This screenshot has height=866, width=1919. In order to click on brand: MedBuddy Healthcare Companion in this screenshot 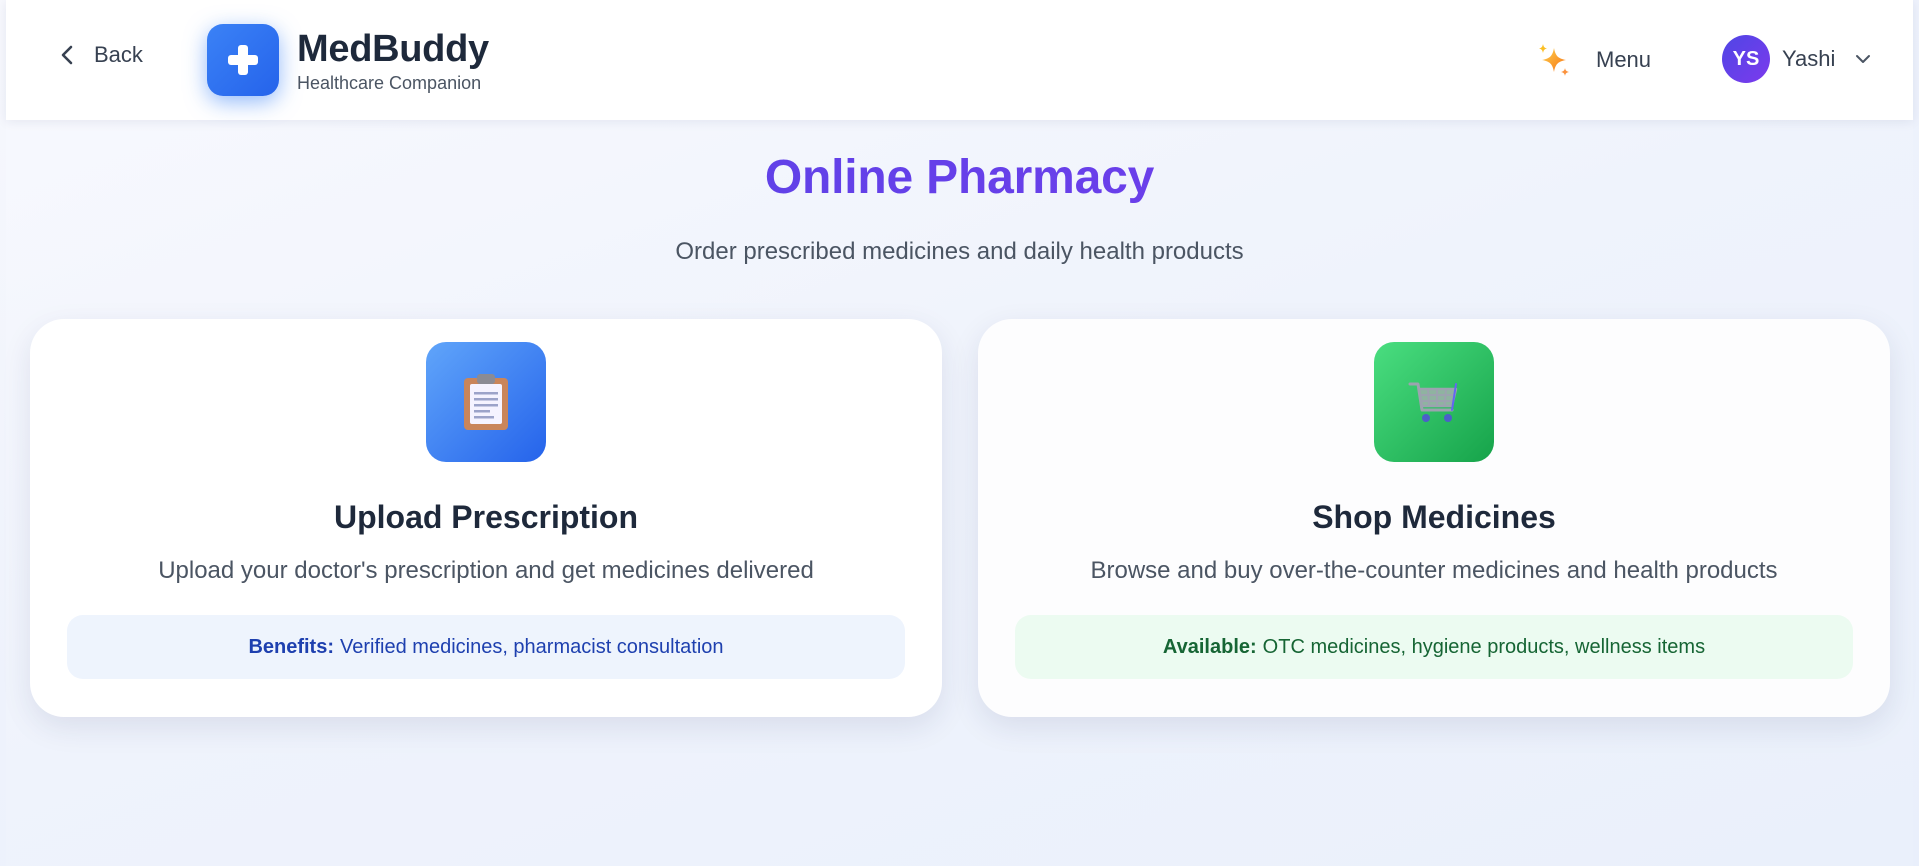, I will do `click(348, 60)`.